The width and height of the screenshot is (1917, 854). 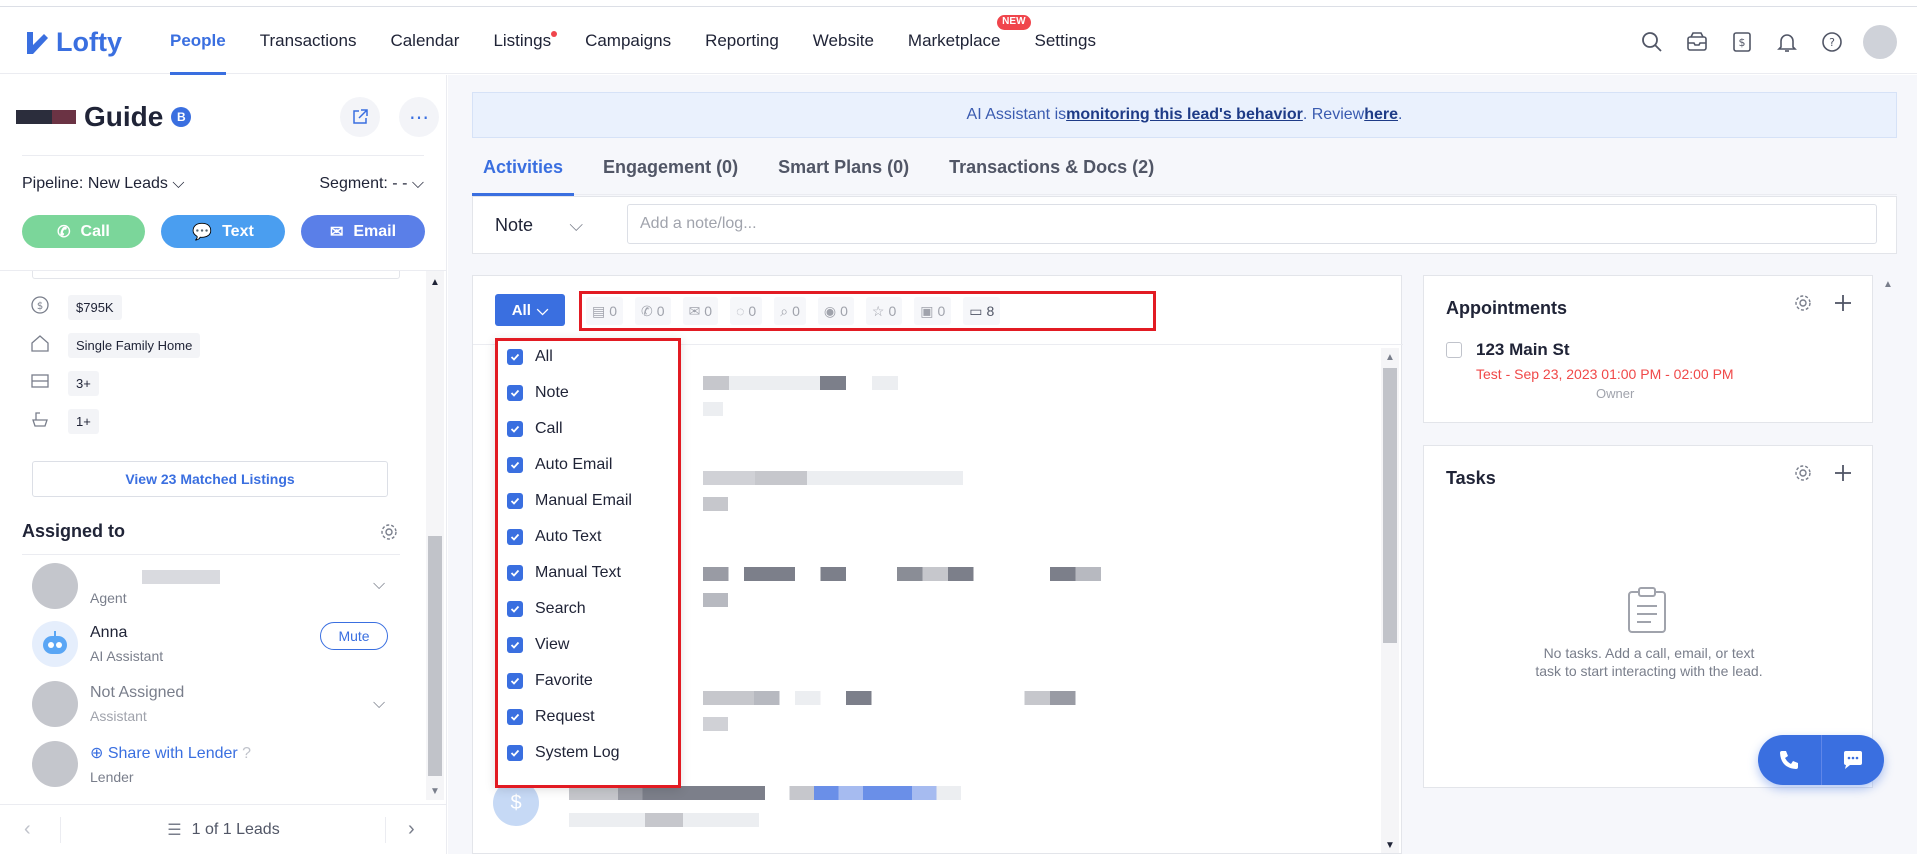 What do you see at coordinates (37, 42) in the screenshot?
I see `lofty-logo-icon` at bounding box center [37, 42].